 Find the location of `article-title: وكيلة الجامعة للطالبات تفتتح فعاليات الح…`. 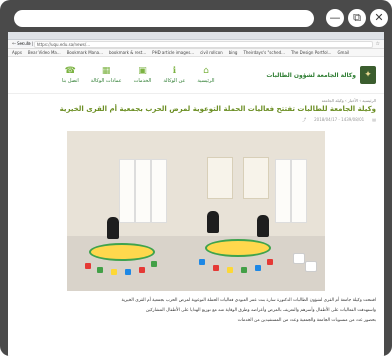

article-title: وكيلة الجامعة للطالبات تفتتح فعاليات الح… is located at coordinates (217, 109).